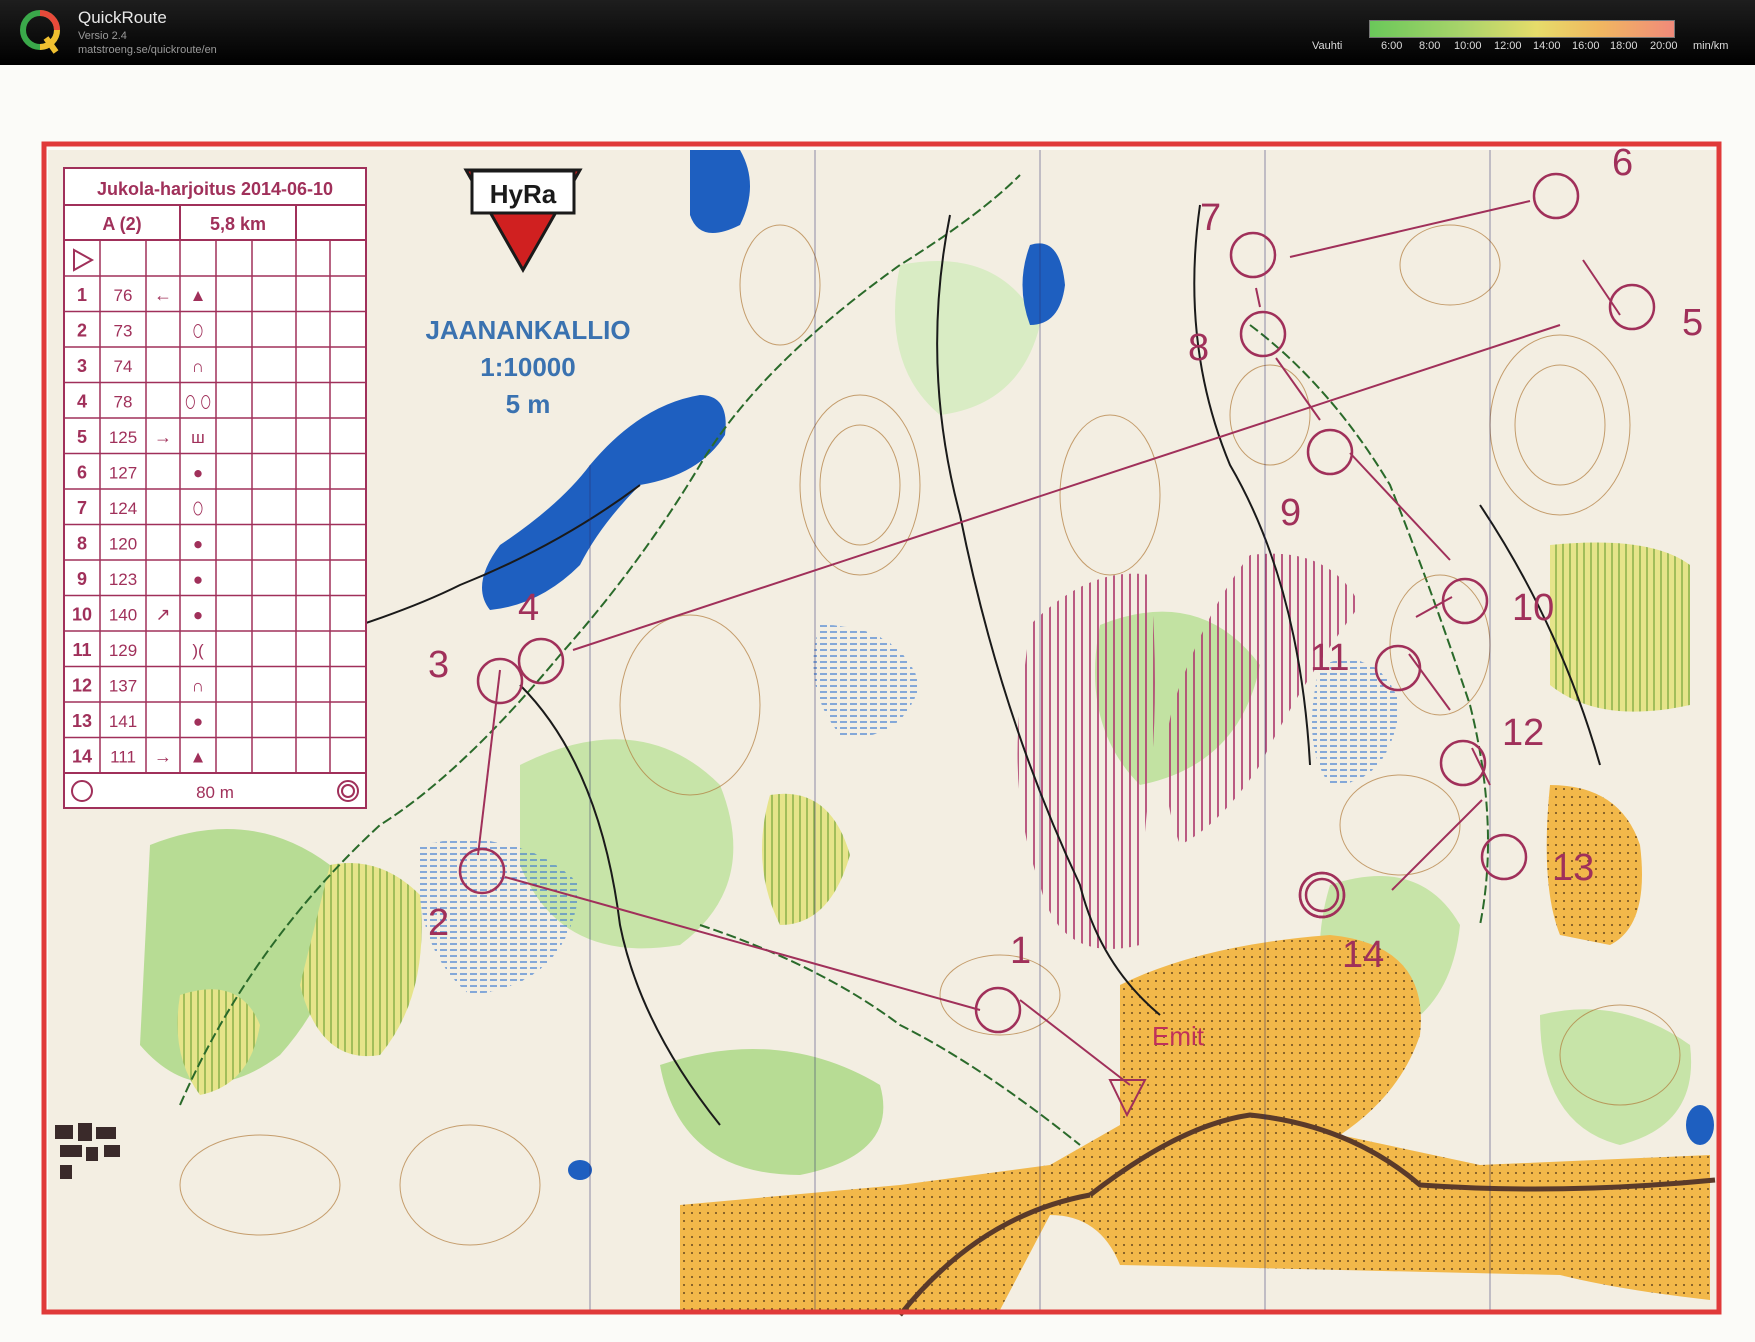 Image resolution: width=1755 pixels, height=1342 pixels. I want to click on control-label: 5, so click(1692, 323).